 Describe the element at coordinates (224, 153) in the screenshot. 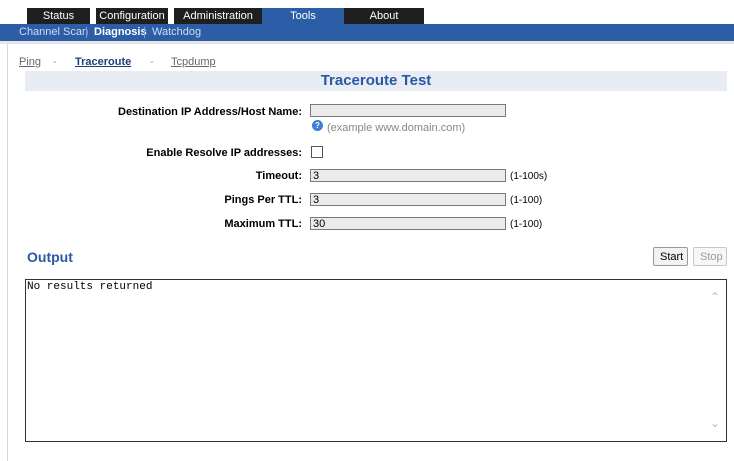

I see `resolve-ip-label: Enable Resolve IP addresses:` at that location.